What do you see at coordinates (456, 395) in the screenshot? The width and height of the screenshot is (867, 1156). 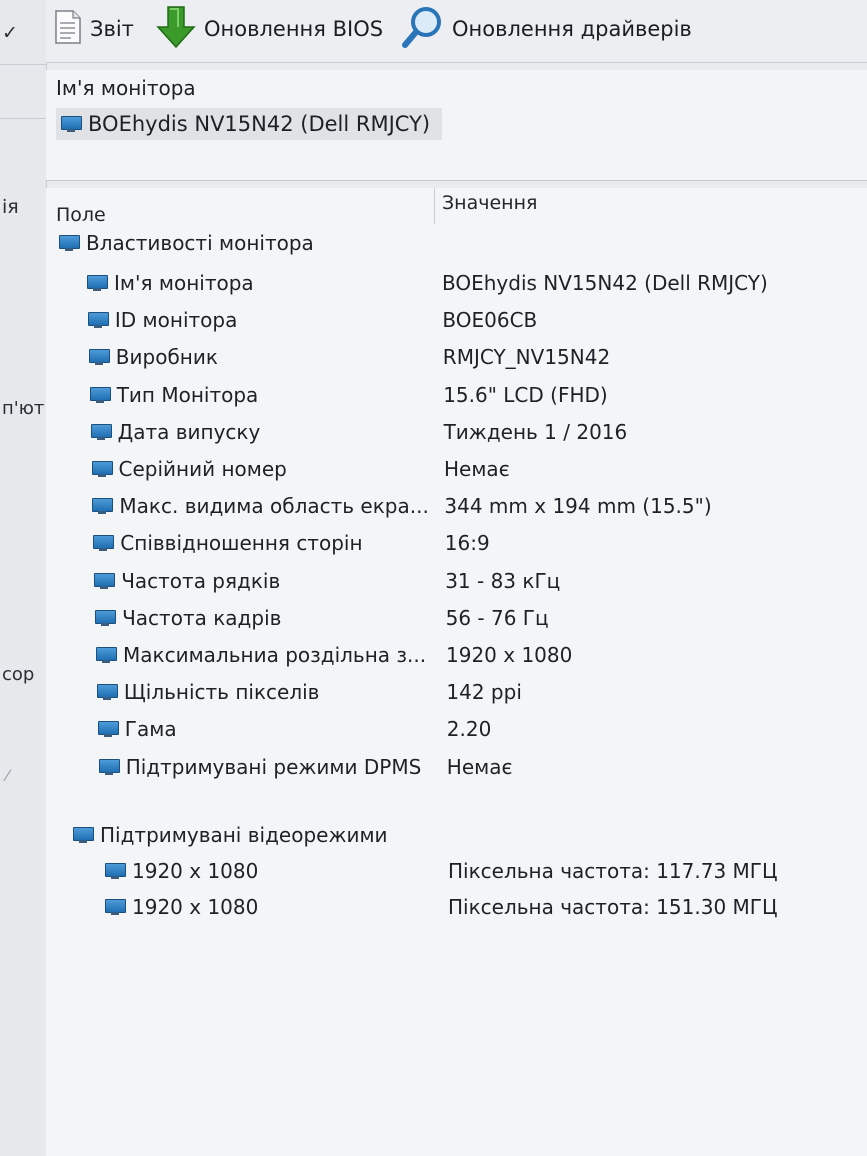 I see `table-row: Тип Монітора 15.6" LCD (FHD)` at bounding box center [456, 395].